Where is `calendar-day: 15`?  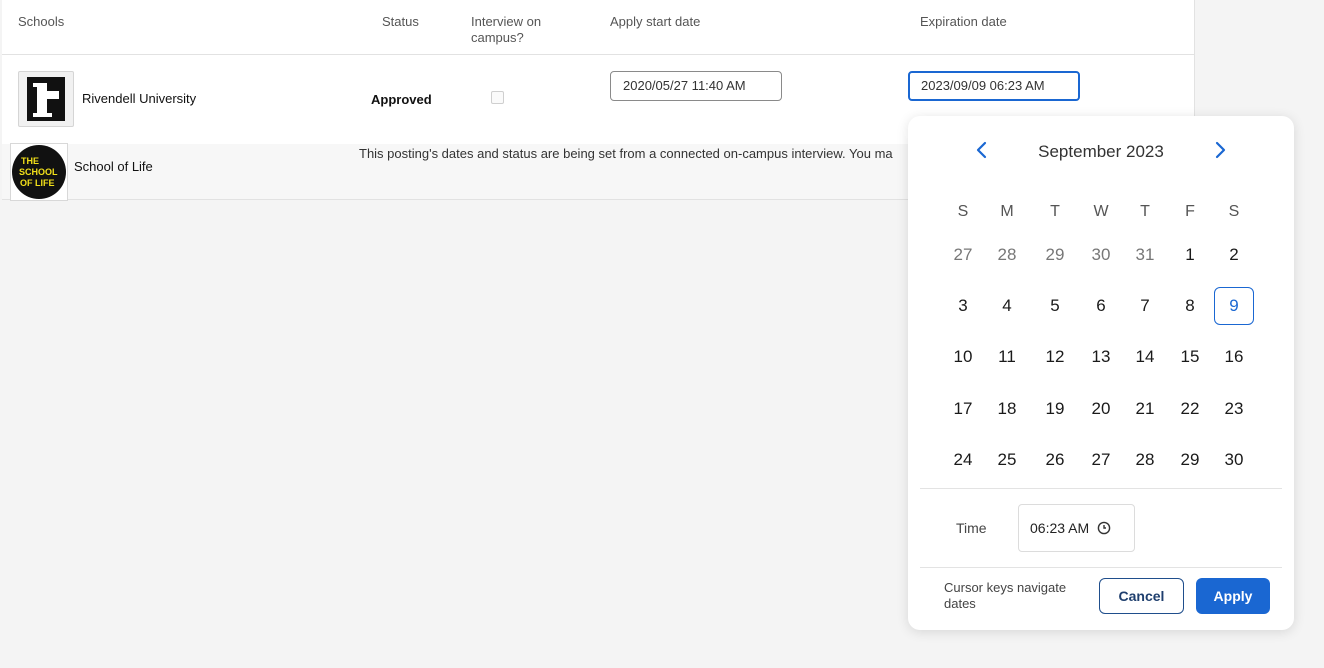
calendar-day: 15 is located at coordinates (1190, 357).